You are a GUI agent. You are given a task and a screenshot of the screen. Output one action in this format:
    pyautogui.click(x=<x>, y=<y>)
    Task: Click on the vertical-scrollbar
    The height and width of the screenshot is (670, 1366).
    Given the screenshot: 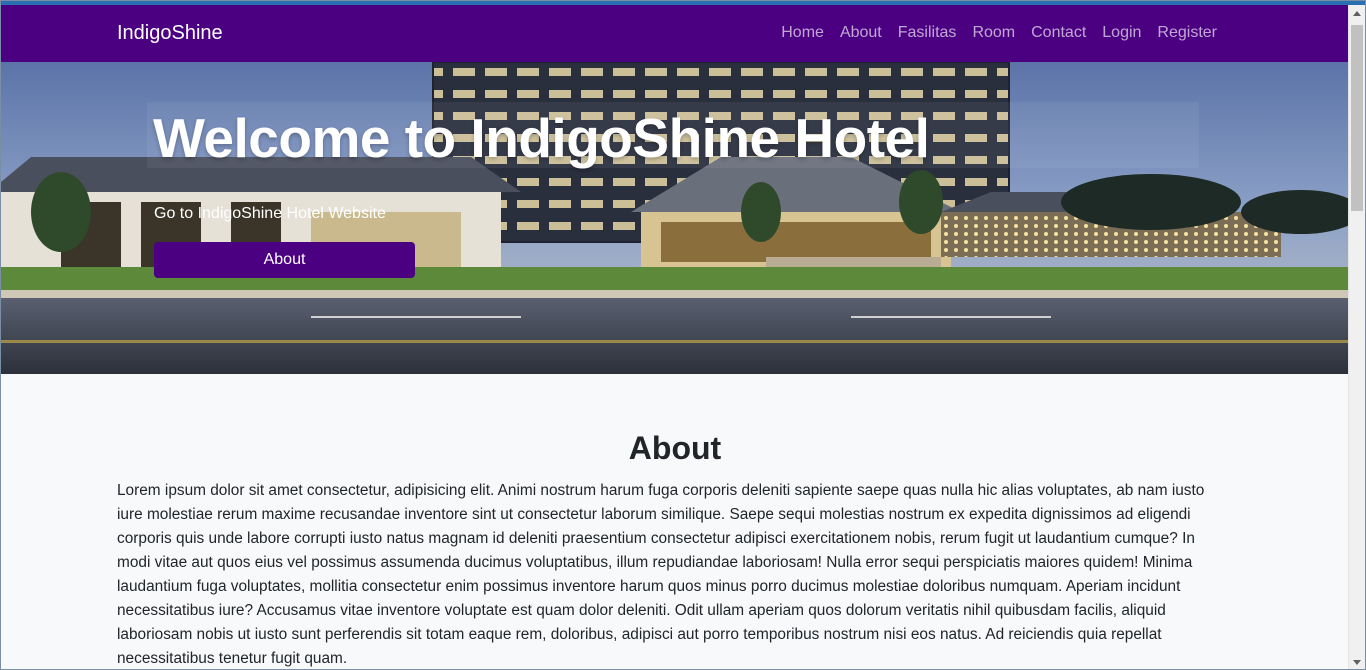 What is the action you would take?
    pyautogui.click(x=1356, y=337)
    